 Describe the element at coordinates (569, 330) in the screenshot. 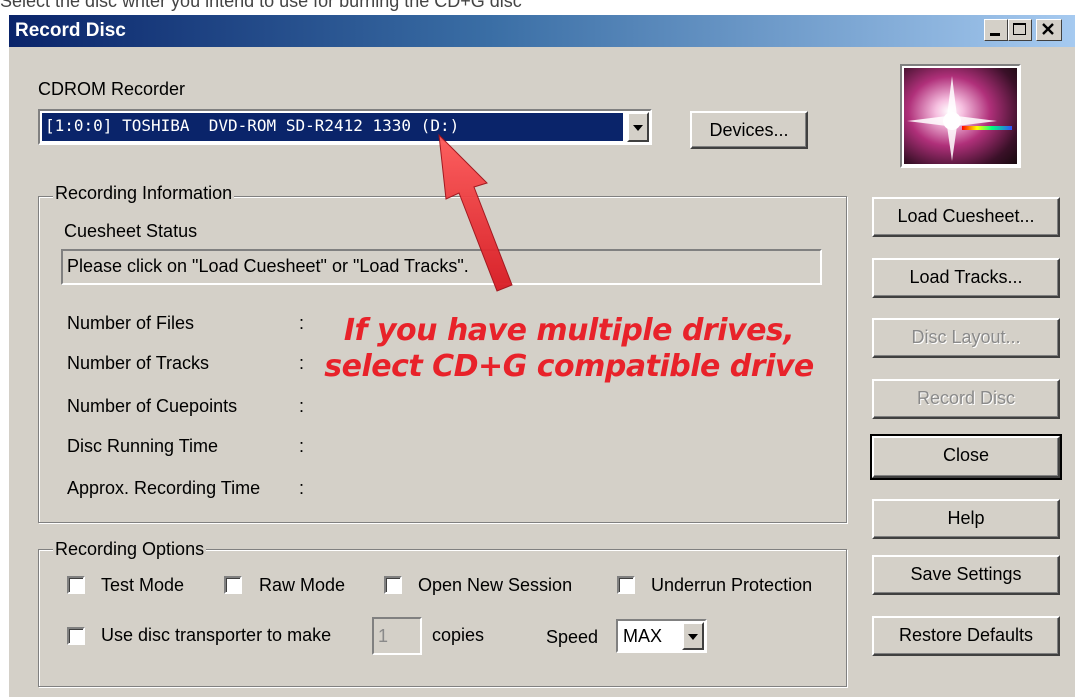

I see `annotation-line-1: If you have multiple drives,` at that location.